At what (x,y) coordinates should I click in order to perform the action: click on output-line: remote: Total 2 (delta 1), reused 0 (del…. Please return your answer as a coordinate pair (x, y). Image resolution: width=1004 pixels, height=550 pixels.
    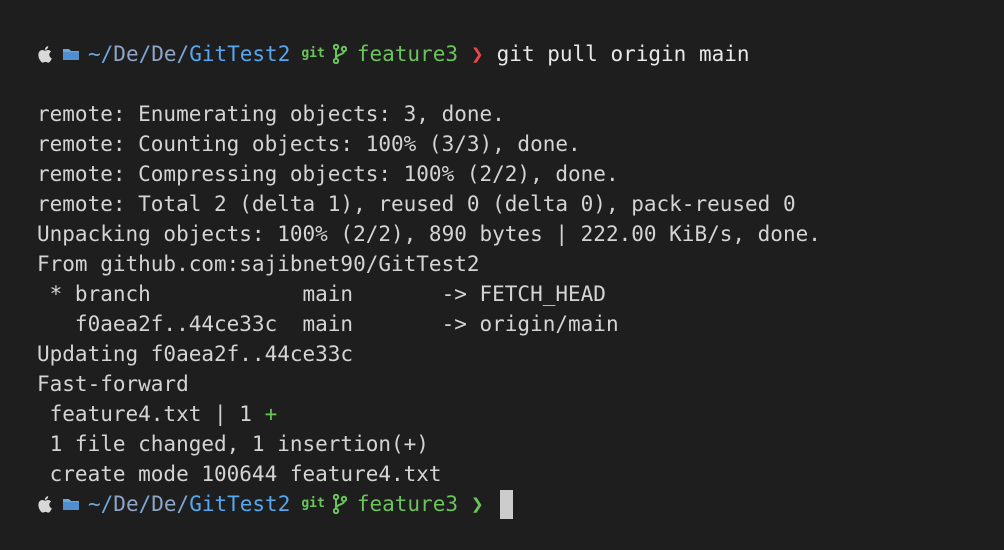
    Looking at the image, I should click on (416, 204).